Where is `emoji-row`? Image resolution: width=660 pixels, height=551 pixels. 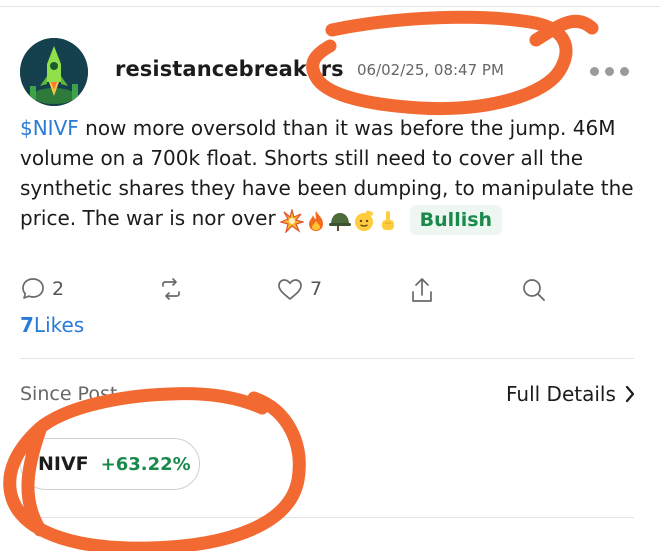 emoji-row is located at coordinates (339, 220).